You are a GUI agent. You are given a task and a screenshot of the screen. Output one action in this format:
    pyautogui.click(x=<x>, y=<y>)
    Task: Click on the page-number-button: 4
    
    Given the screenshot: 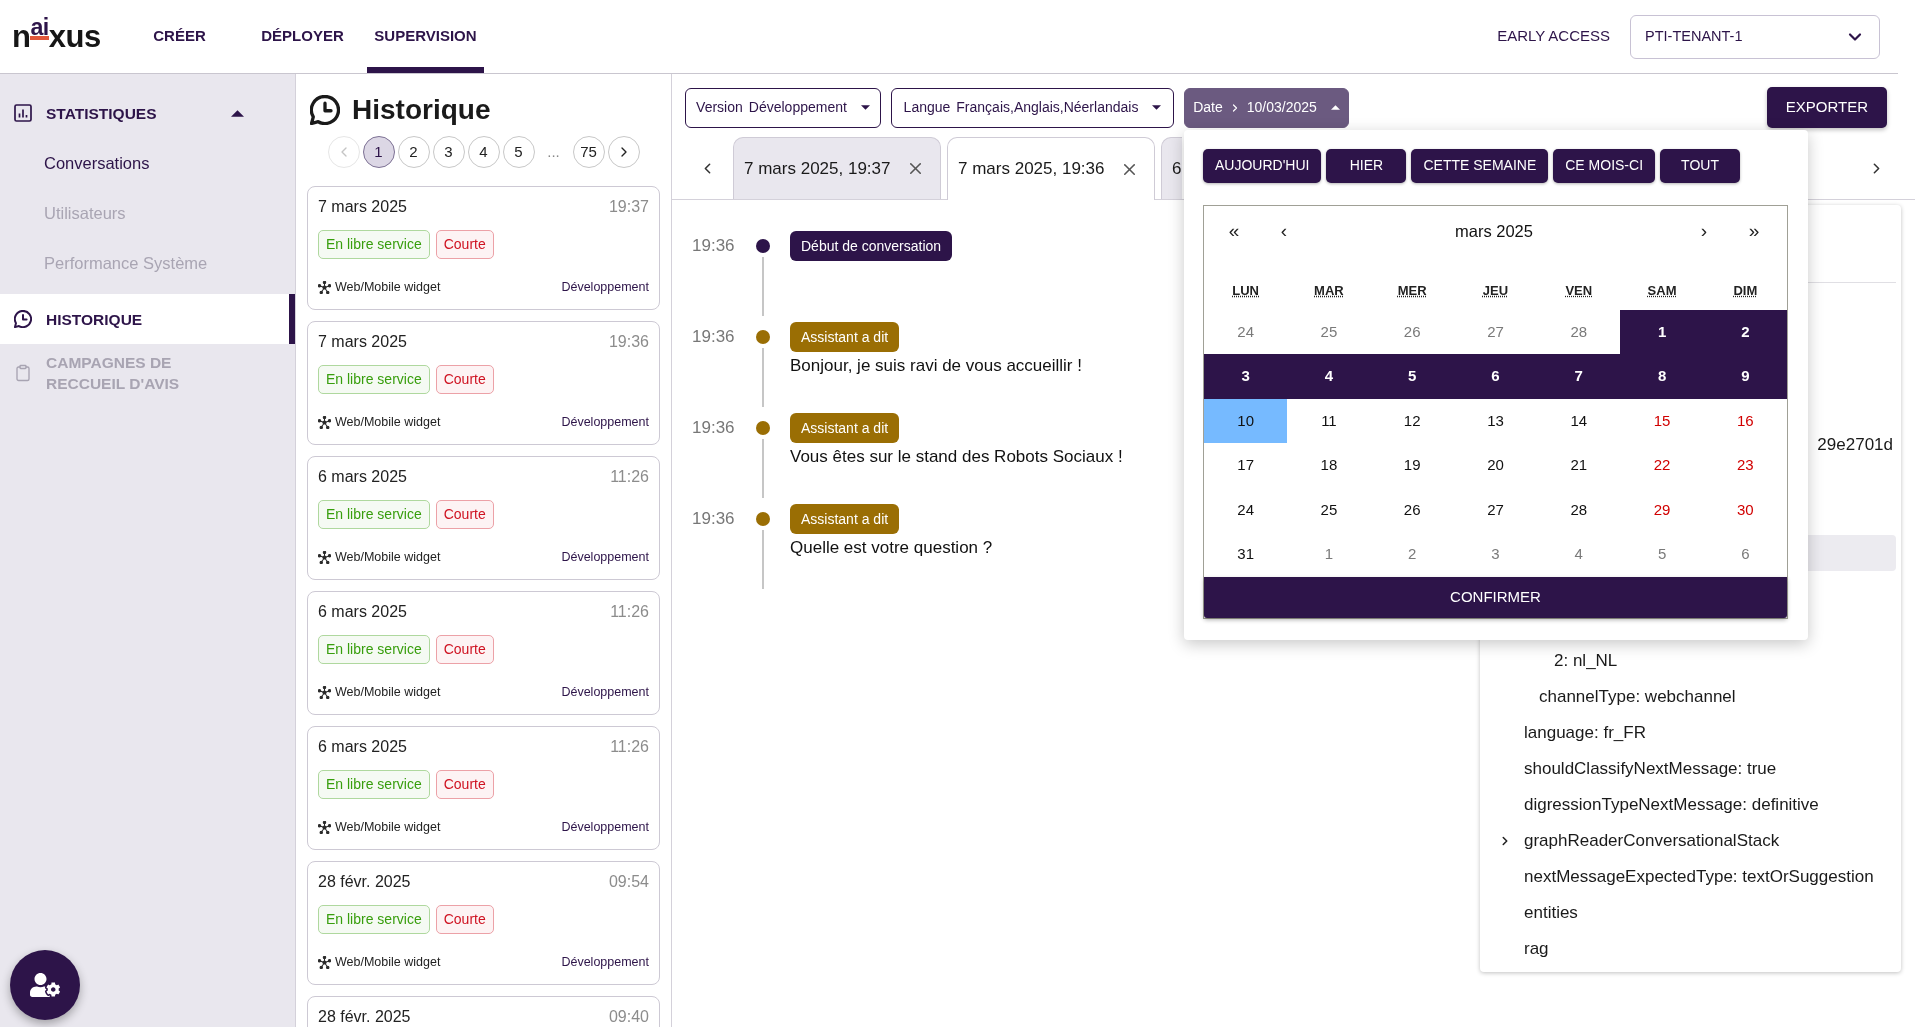 What is the action you would take?
    pyautogui.click(x=483, y=152)
    